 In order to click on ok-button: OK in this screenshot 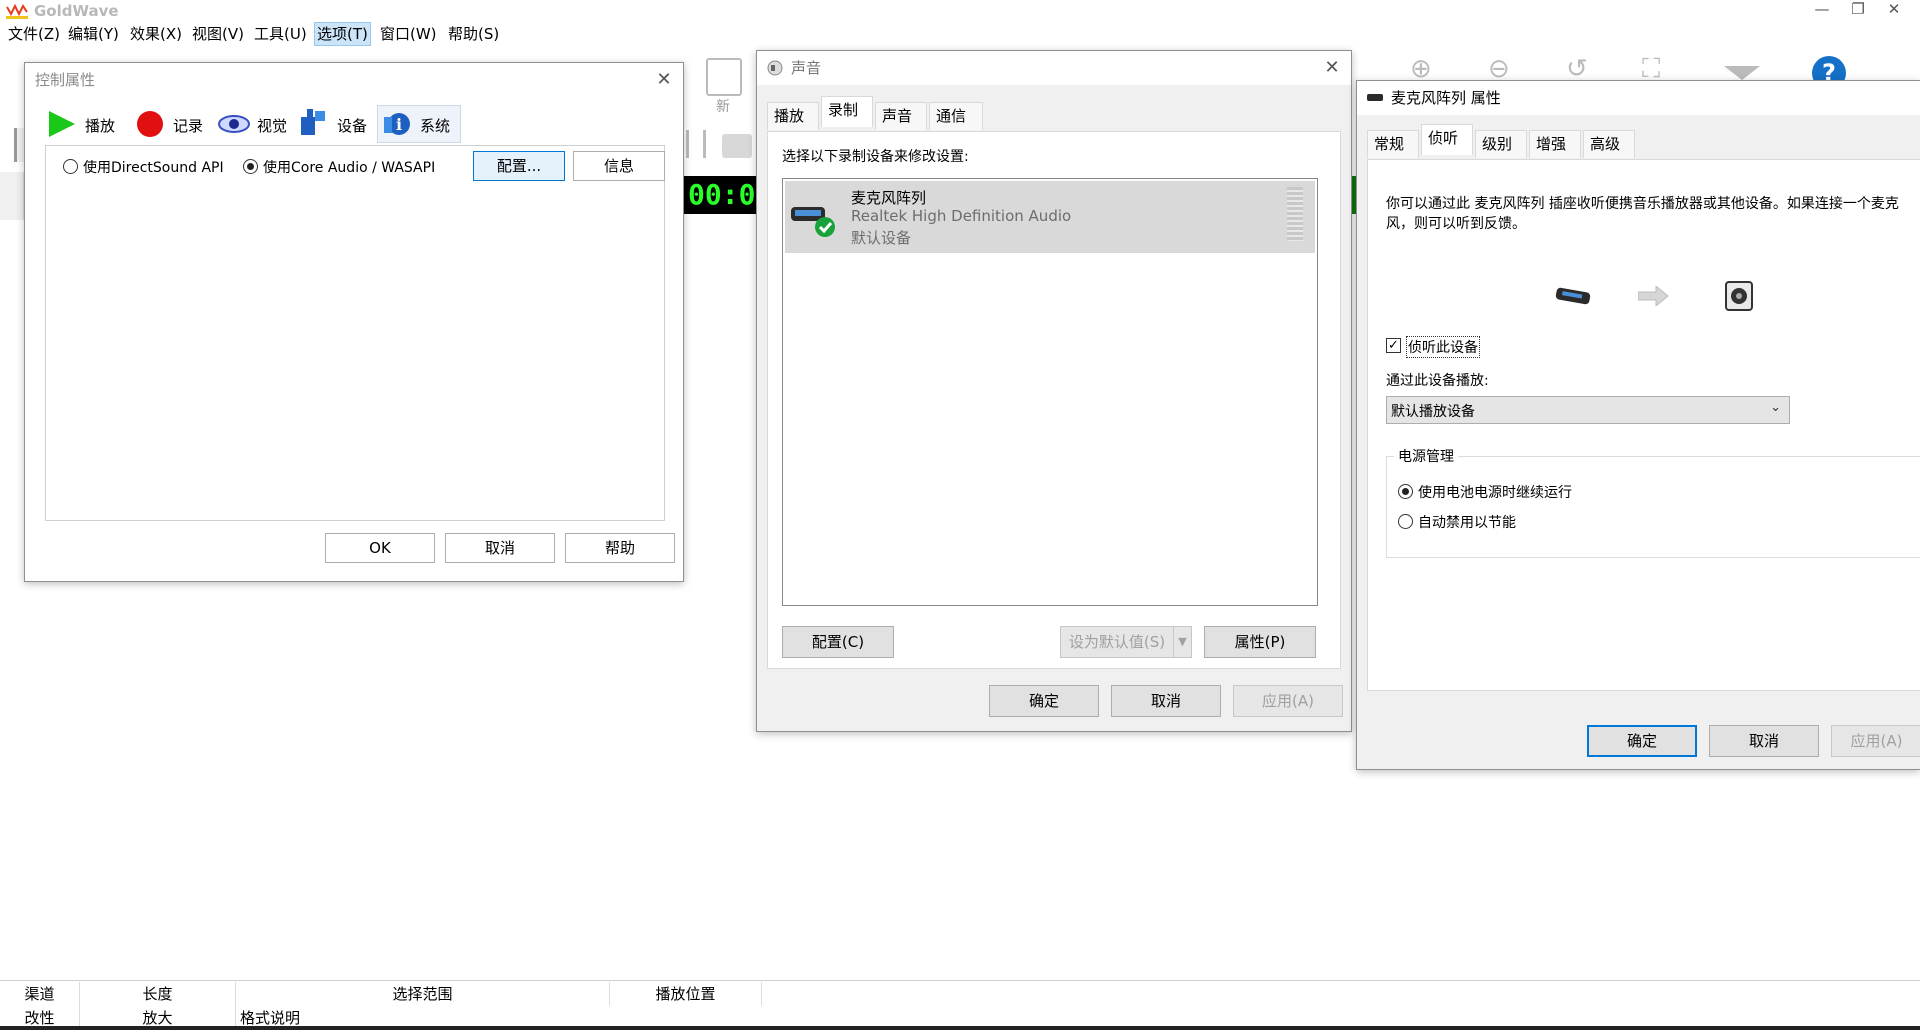, I will do `click(380, 548)`.